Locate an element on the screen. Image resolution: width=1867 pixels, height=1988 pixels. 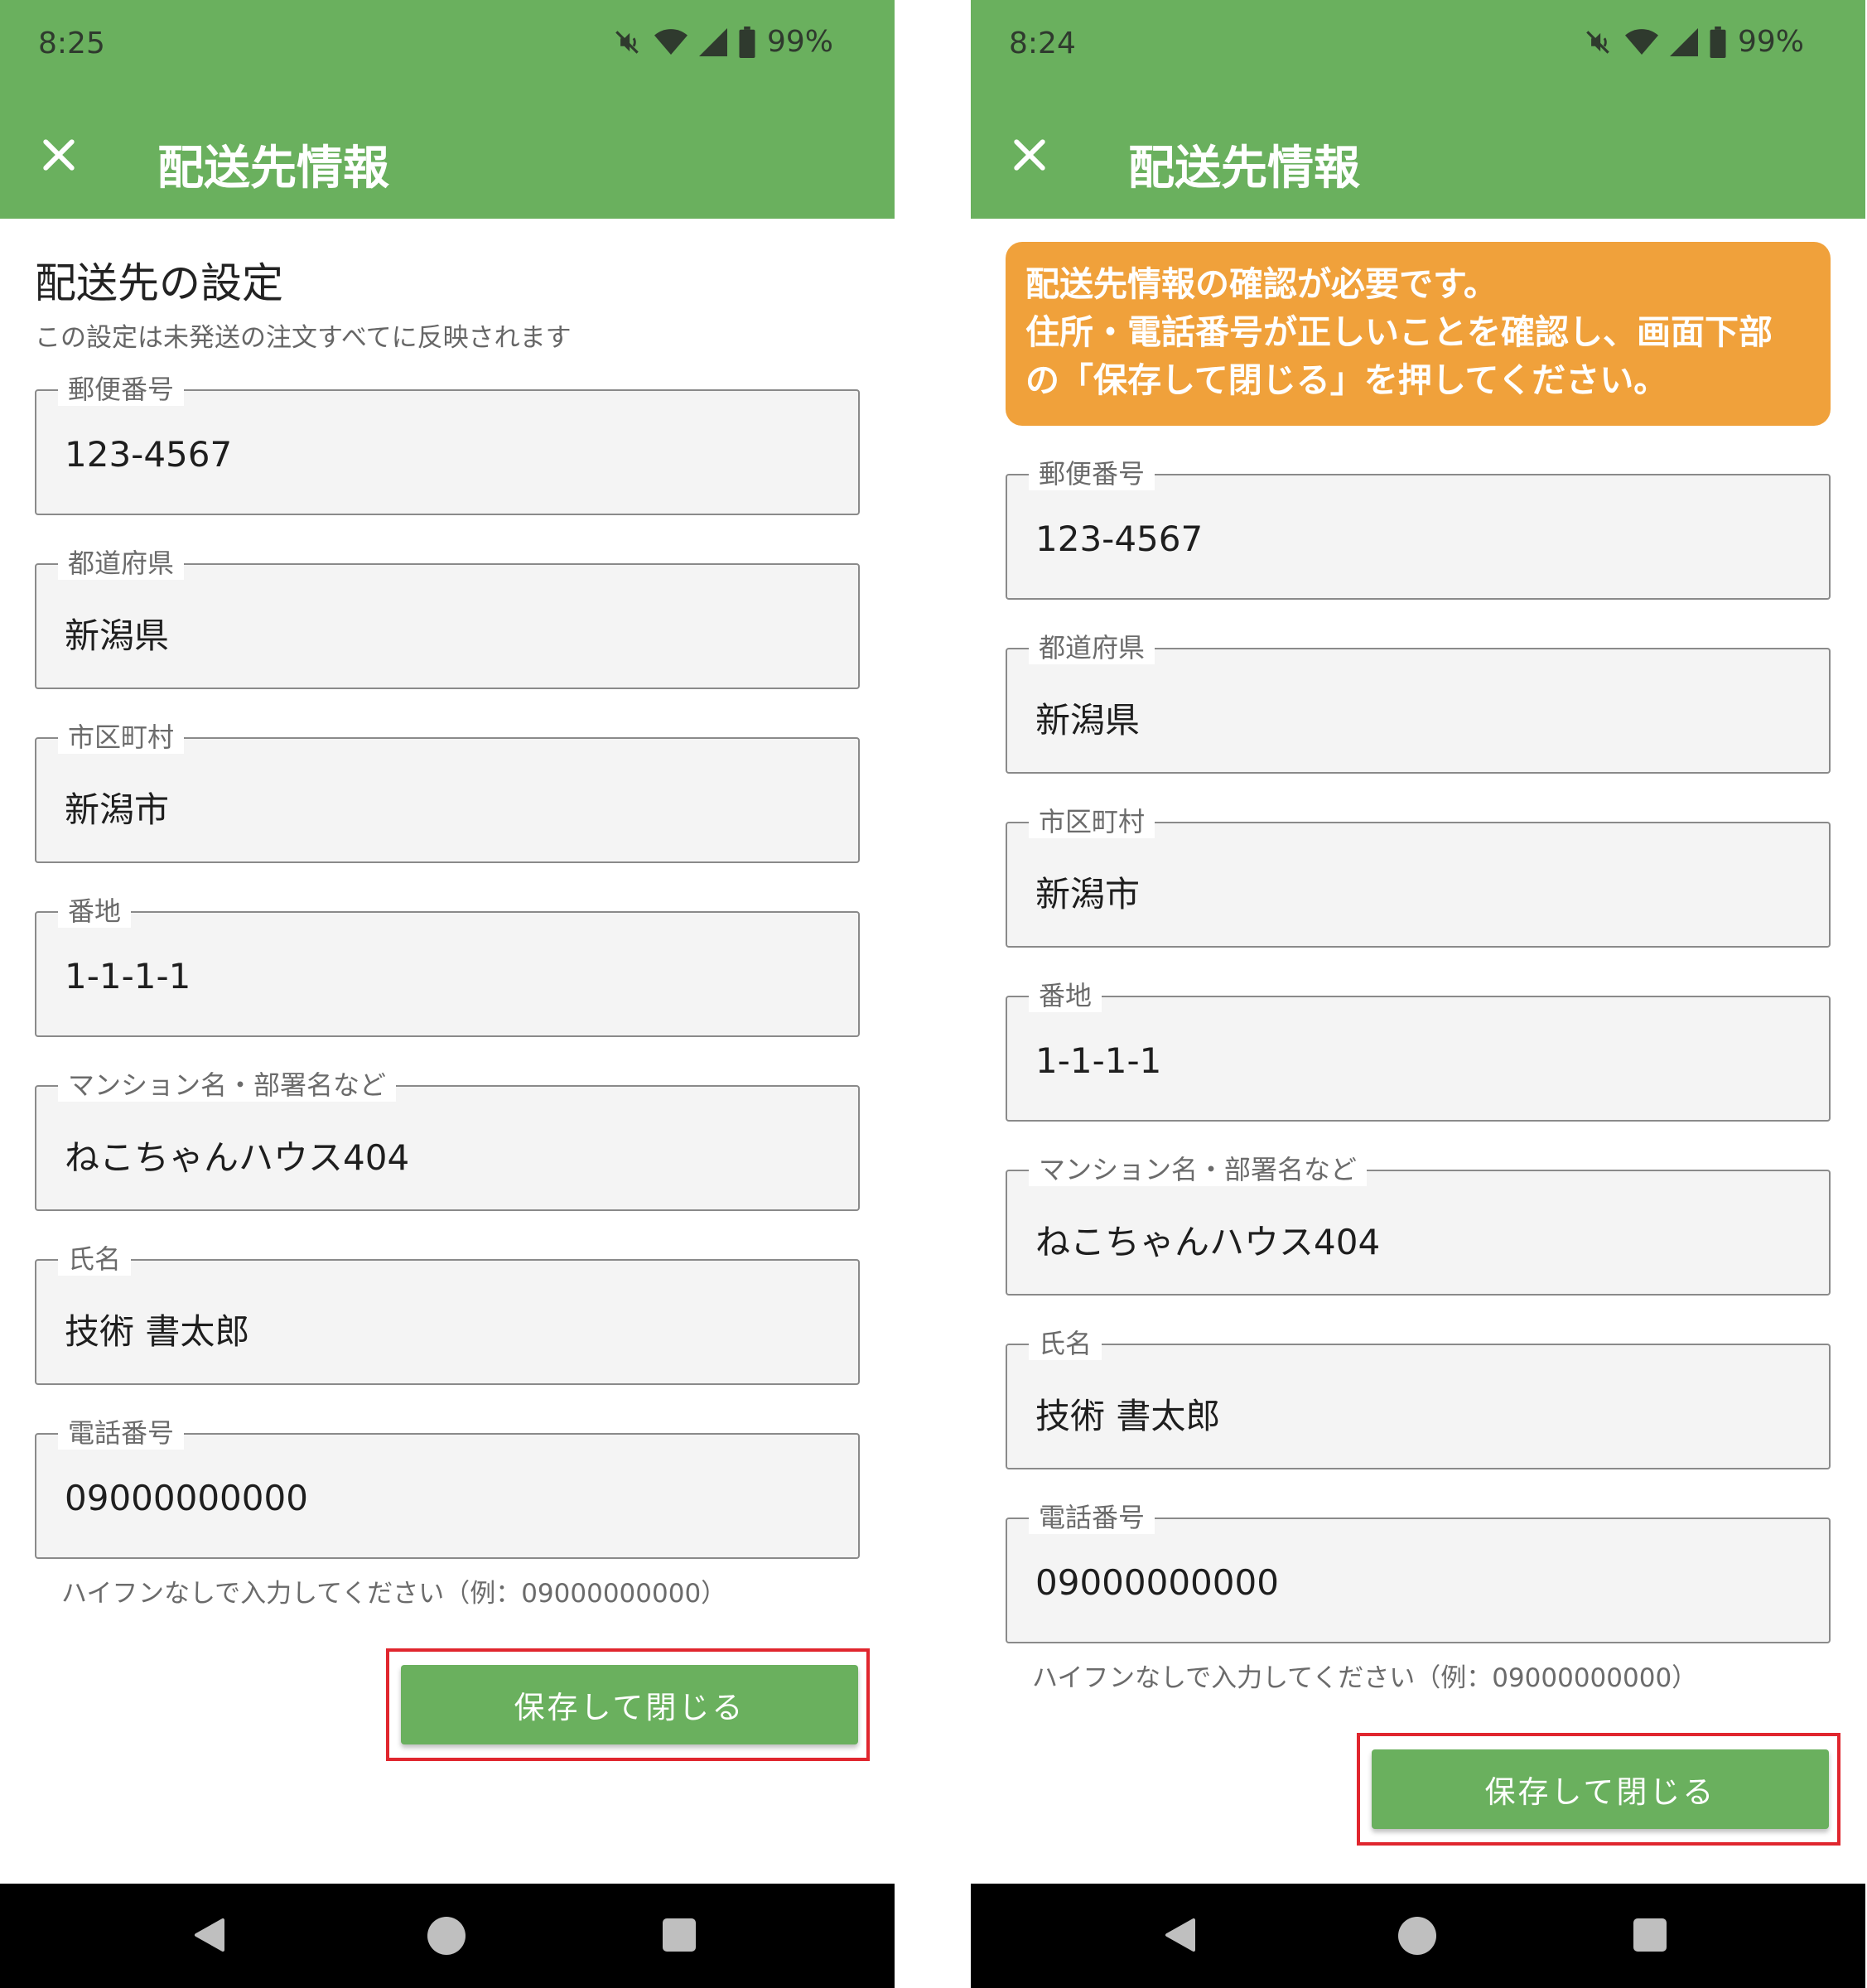
alert-line: 住所・電話番号が正しいことを確認し、画面下部 is located at coordinates (1399, 332).